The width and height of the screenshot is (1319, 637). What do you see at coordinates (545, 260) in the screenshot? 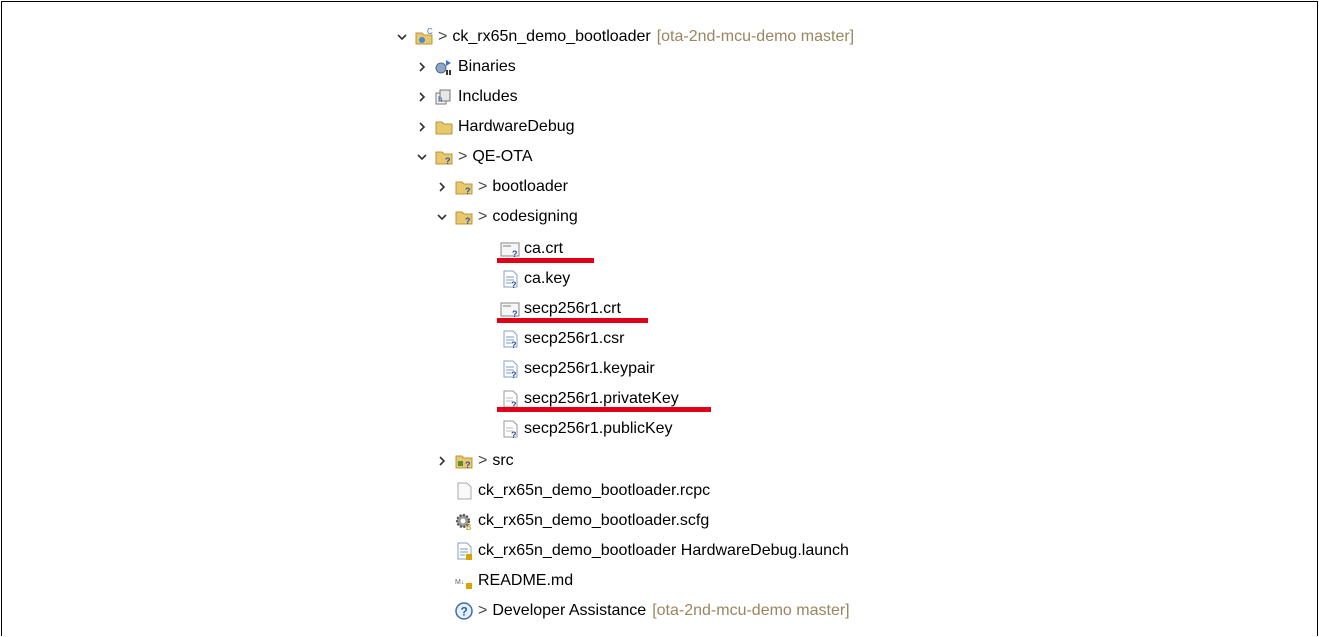
I see `highlight-underline-ca-crt` at bounding box center [545, 260].